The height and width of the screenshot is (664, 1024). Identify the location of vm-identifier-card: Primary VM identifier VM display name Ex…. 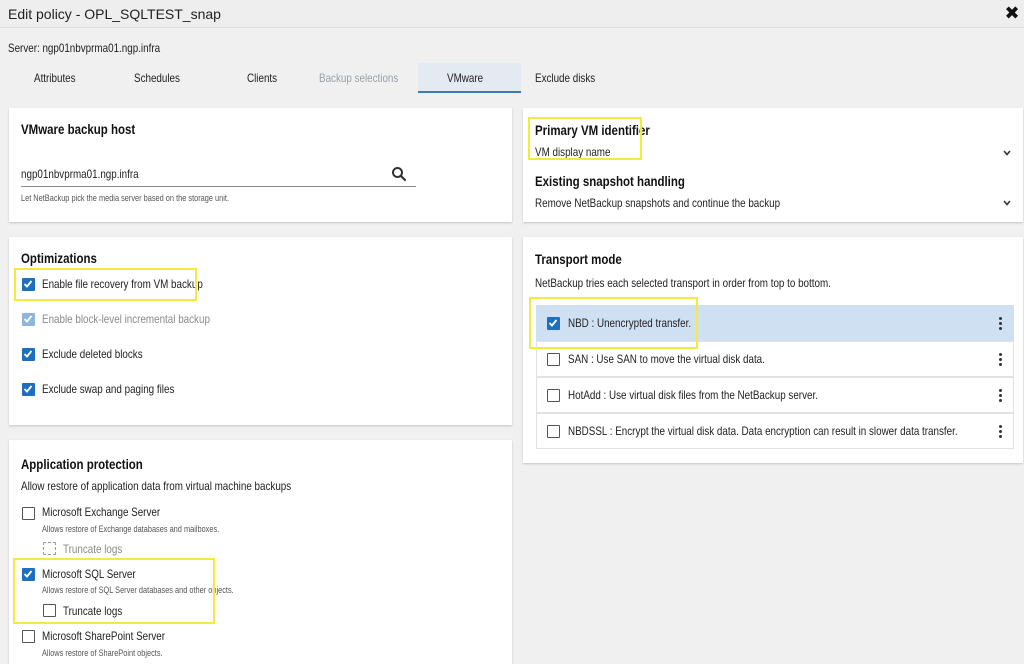
(773, 165).